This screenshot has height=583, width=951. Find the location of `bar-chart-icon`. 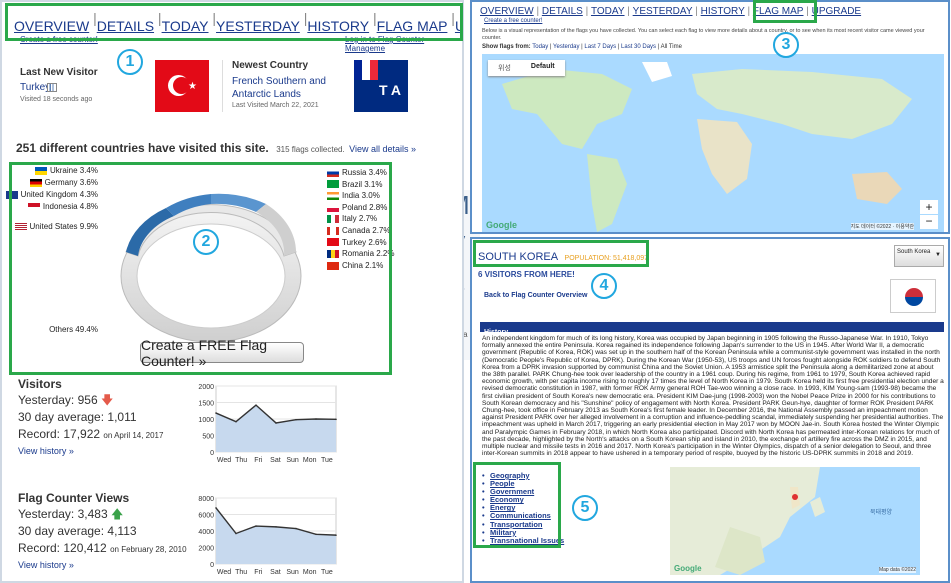

bar-chart-icon is located at coordinates (52, 87).